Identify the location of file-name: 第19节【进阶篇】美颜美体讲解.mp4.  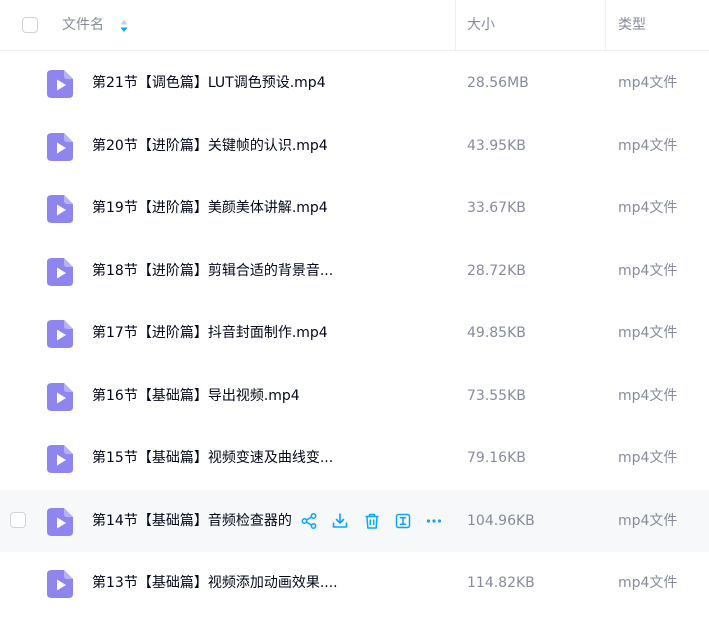
(210, 208).